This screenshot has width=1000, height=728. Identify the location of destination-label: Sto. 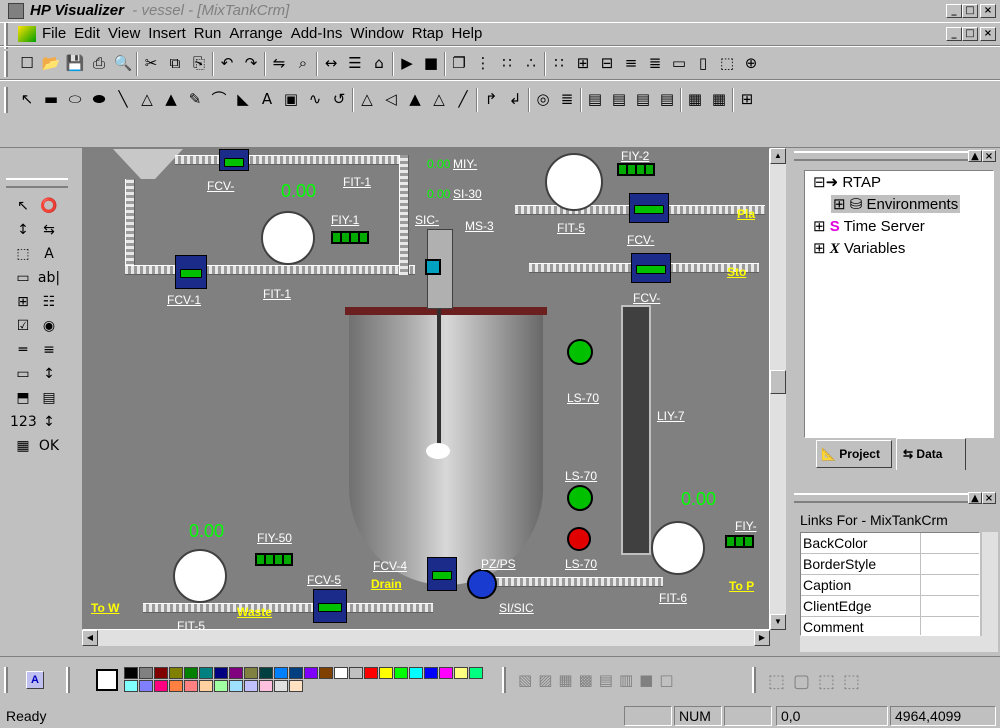
(736, 272).